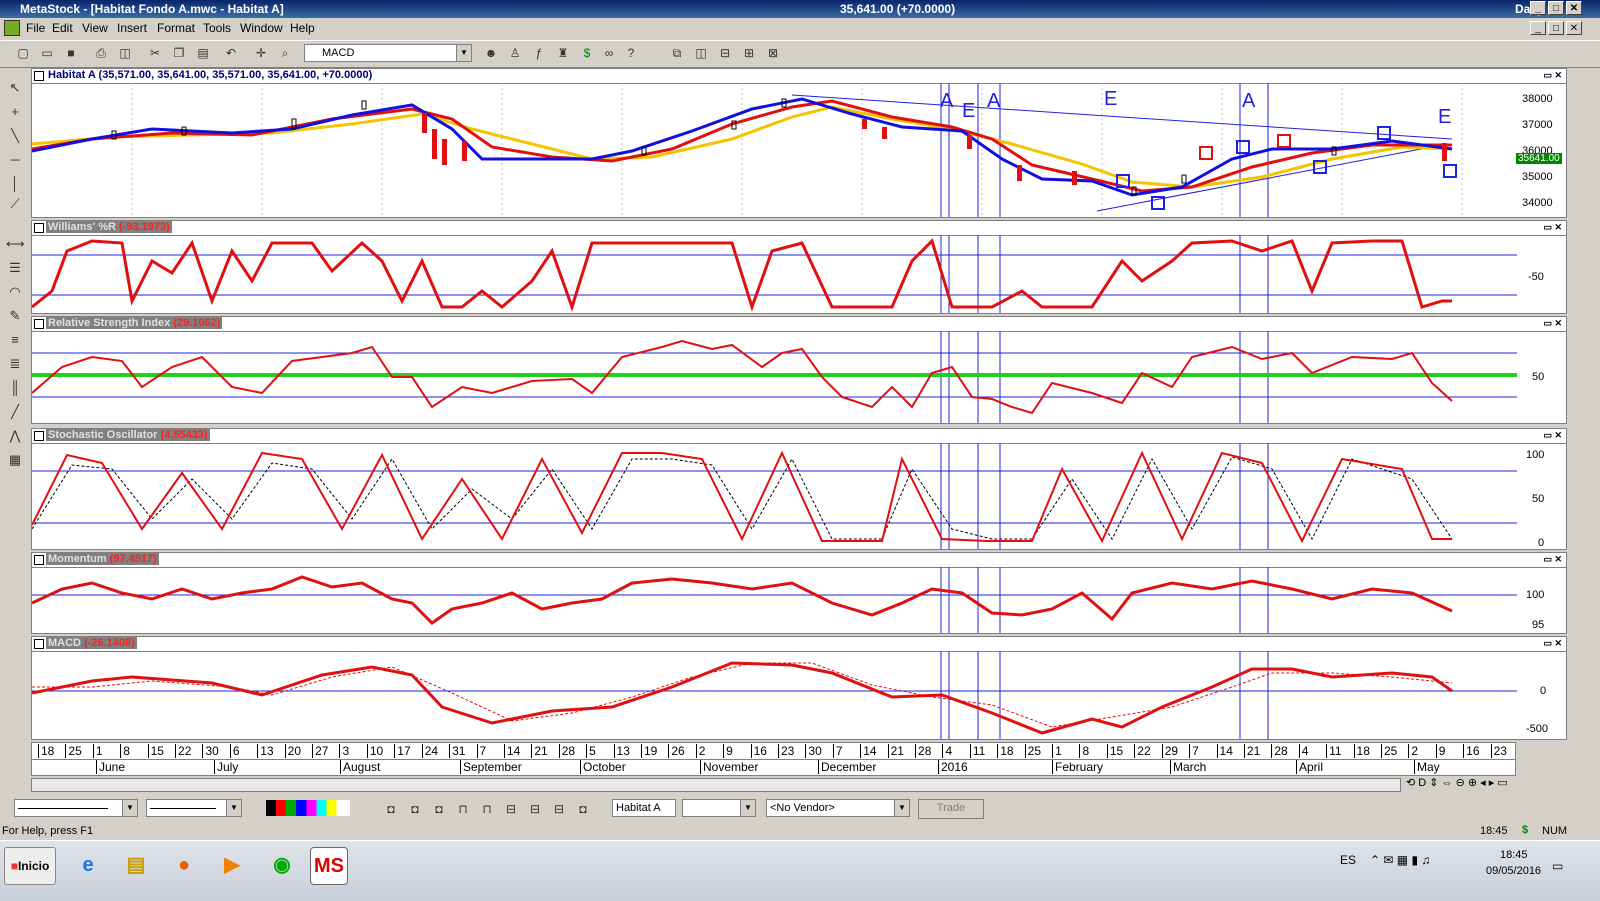 The width and height of the screenshot is (1600, 901). Describe the element at coordinates (749, 53) in the screenshot. I see `tile-grid-icon: ⊞` at that location.